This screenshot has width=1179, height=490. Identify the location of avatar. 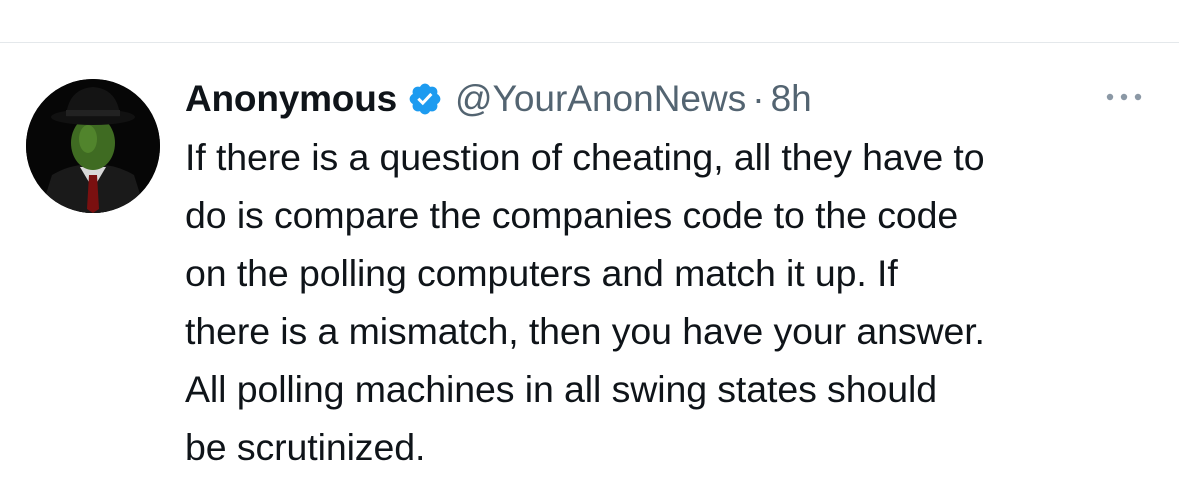
(93, 146).